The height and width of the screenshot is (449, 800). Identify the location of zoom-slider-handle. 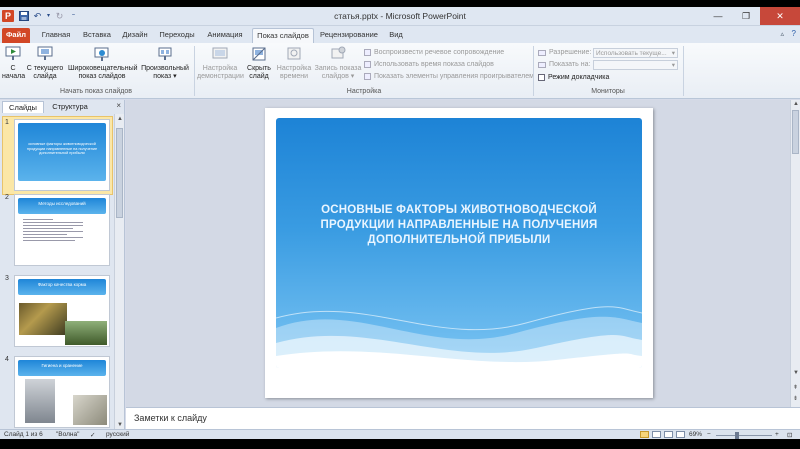
(737, 435).